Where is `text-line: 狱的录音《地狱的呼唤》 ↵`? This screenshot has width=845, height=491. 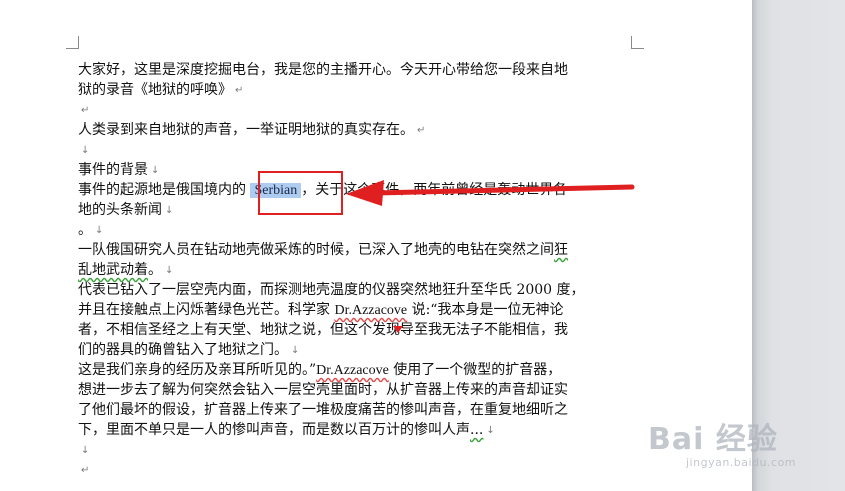 text-line: 狱的录音《地狱的呼唤》 ↵ is located at coordinates (356, 90).